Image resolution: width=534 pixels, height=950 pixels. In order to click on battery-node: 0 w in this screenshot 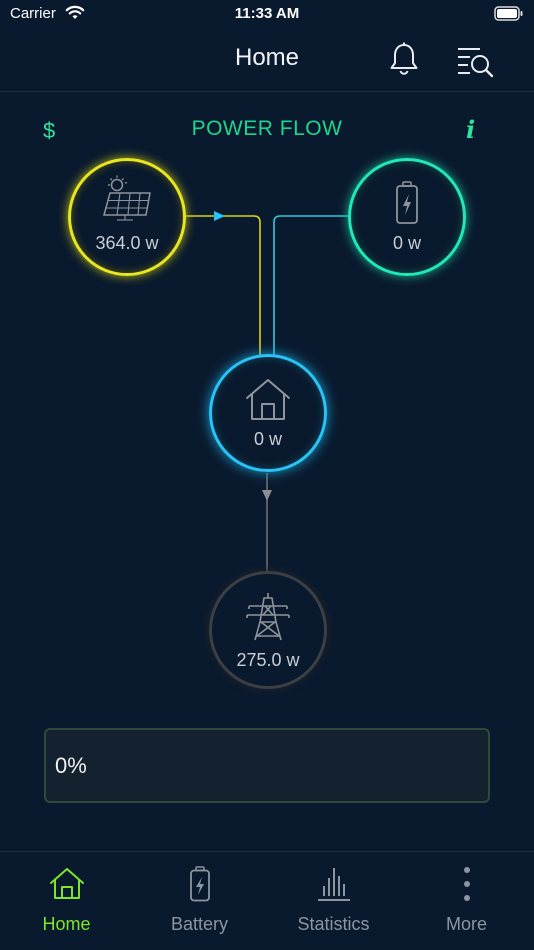, I will do `click(407, 217)`.